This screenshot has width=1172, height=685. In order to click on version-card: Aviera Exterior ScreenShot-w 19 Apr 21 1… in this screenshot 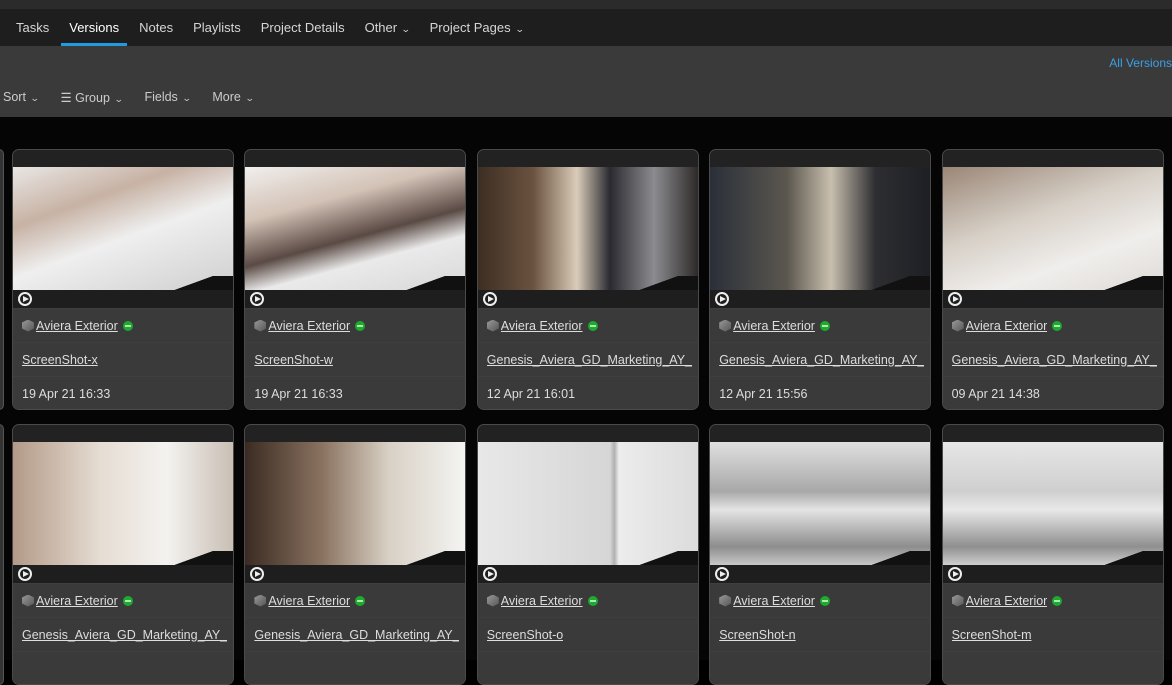, I will do `click(355, 279)`.